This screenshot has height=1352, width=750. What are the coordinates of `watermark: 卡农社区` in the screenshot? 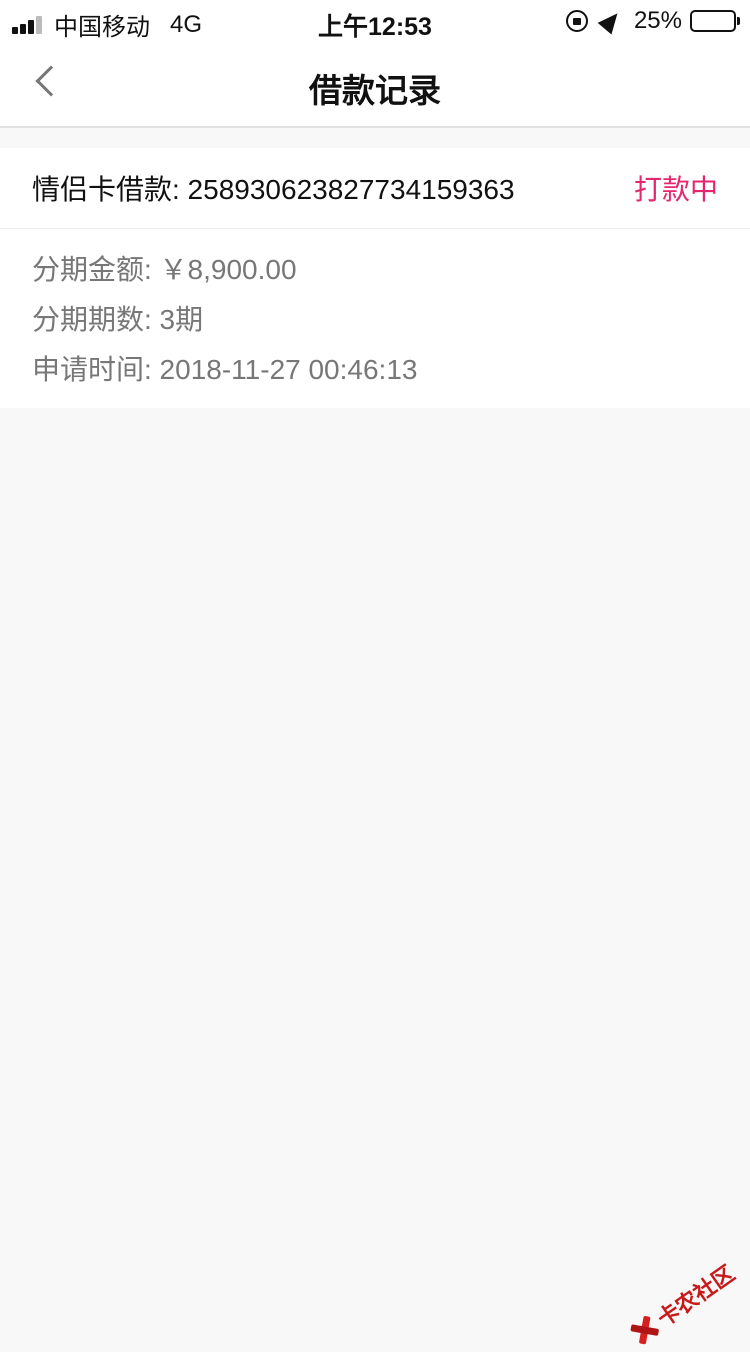 It's located at (682, 1303).